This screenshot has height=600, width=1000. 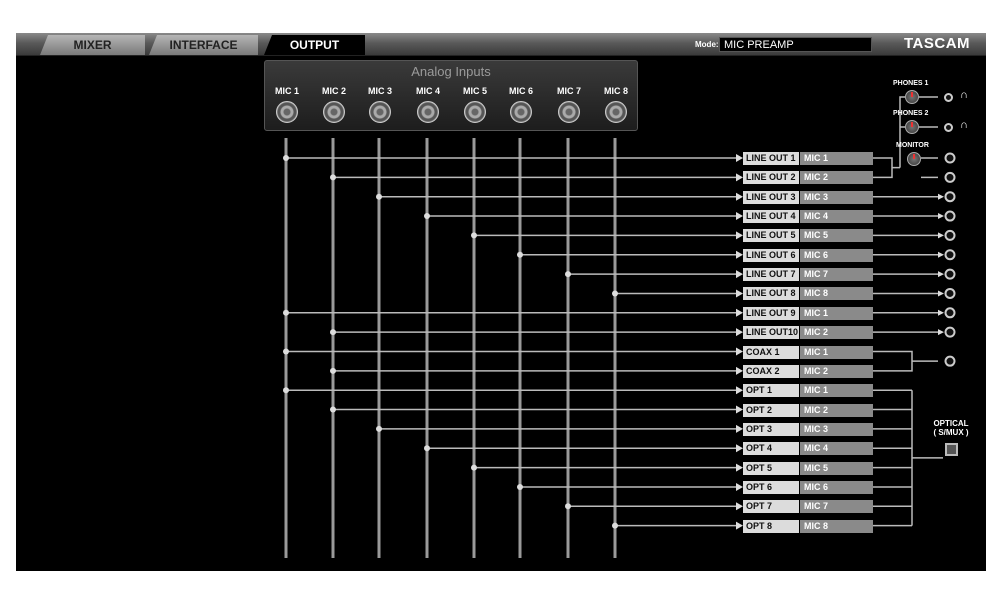 What do you see at coordinates (912, 145) in the screenshot?
I see `monitor-label: MONITOR` at bounding box center [912, 145].